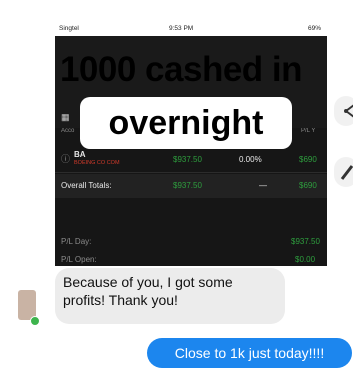  Describe the element at coordinates (66, 159) in the screenshot. I see `info-icon: ⓘ` at that location.